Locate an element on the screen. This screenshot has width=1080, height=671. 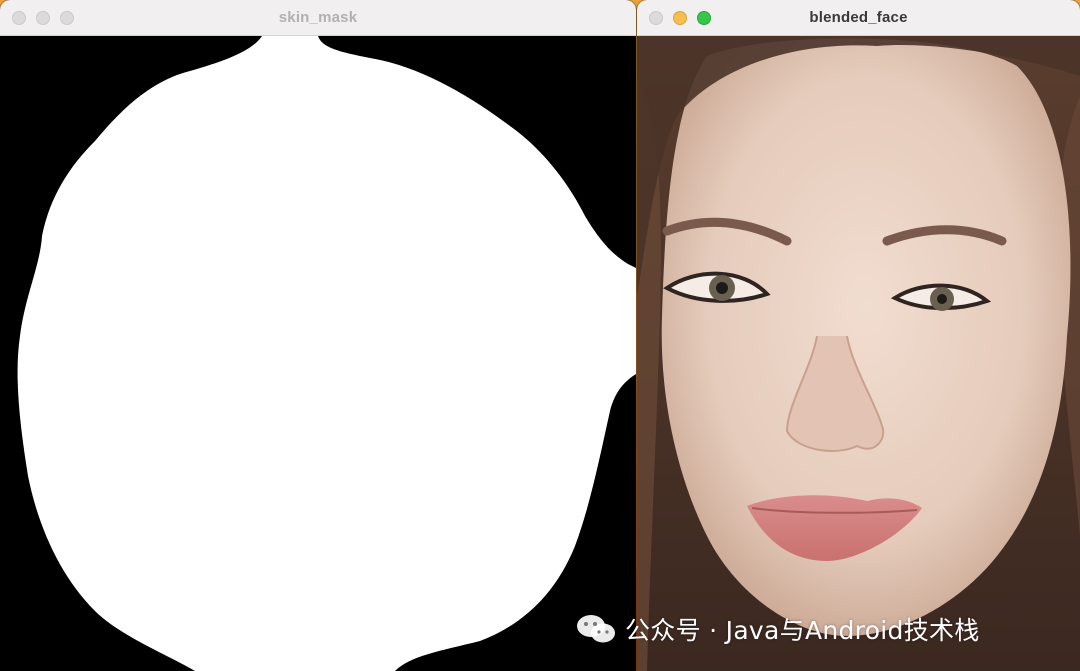
wechat-icon is located at coordinates (596, 629).